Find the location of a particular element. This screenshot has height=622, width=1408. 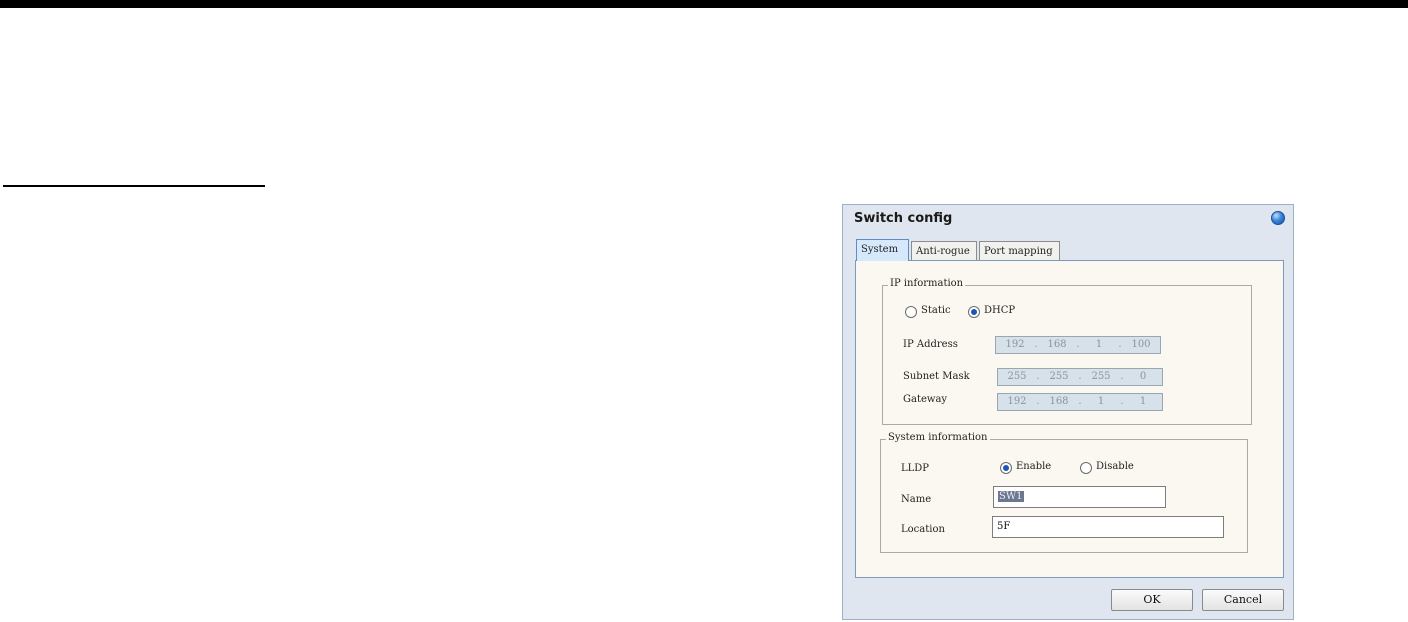

ip-octet-1: 192 is located at coordinates (1015, 344).